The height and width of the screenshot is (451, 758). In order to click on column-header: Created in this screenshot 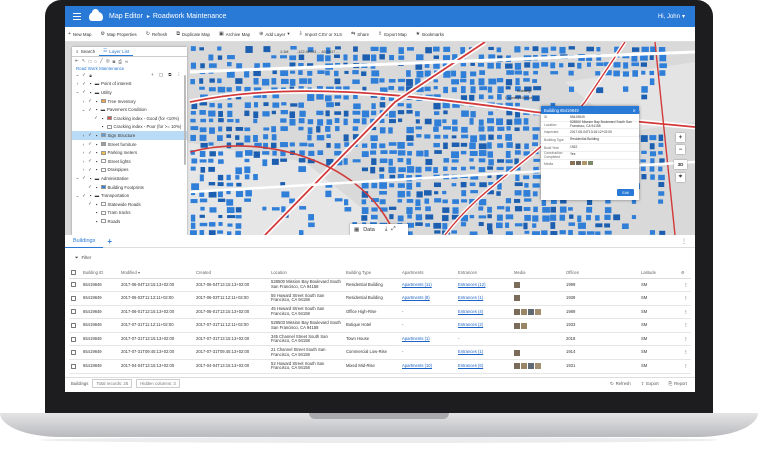, I will do `click(231, 273)`.